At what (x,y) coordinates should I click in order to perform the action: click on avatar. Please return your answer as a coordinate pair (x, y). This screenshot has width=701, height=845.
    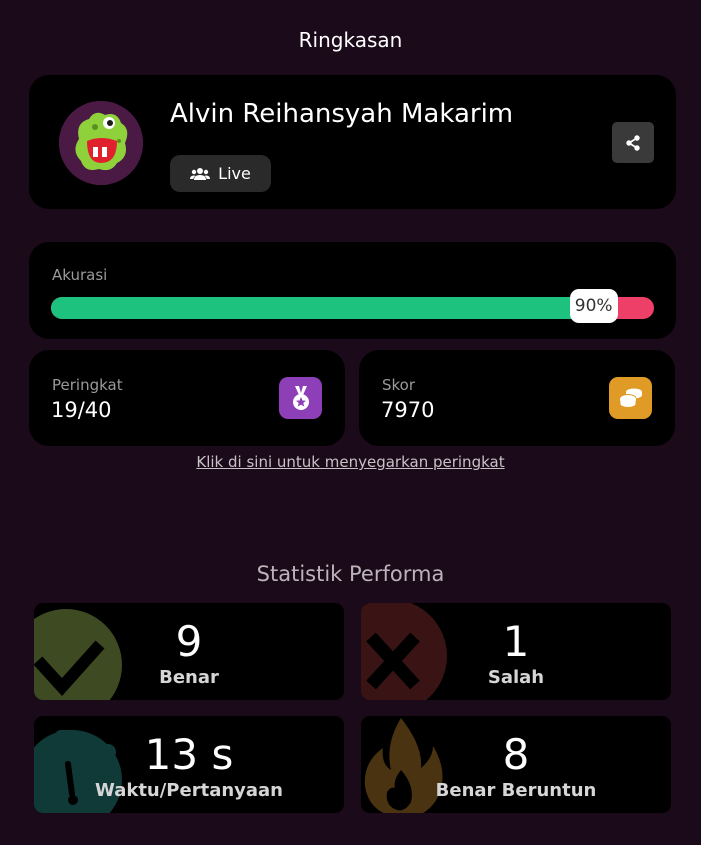
    Looking at the image, I should click on (101, 143).